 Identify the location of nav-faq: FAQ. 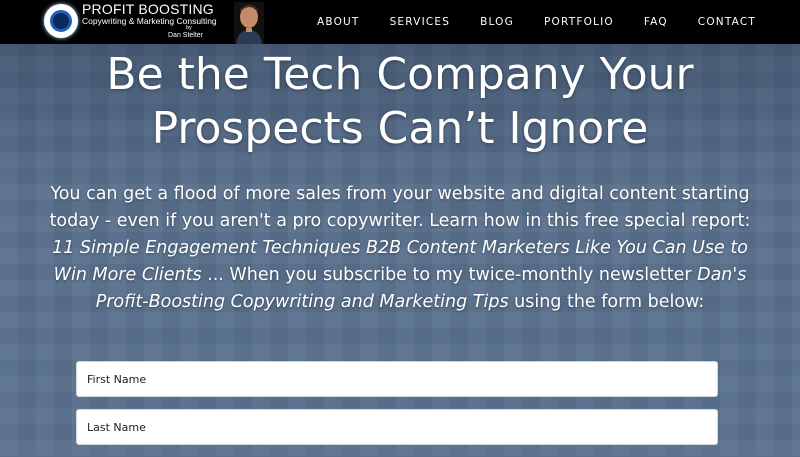
(656, 22).